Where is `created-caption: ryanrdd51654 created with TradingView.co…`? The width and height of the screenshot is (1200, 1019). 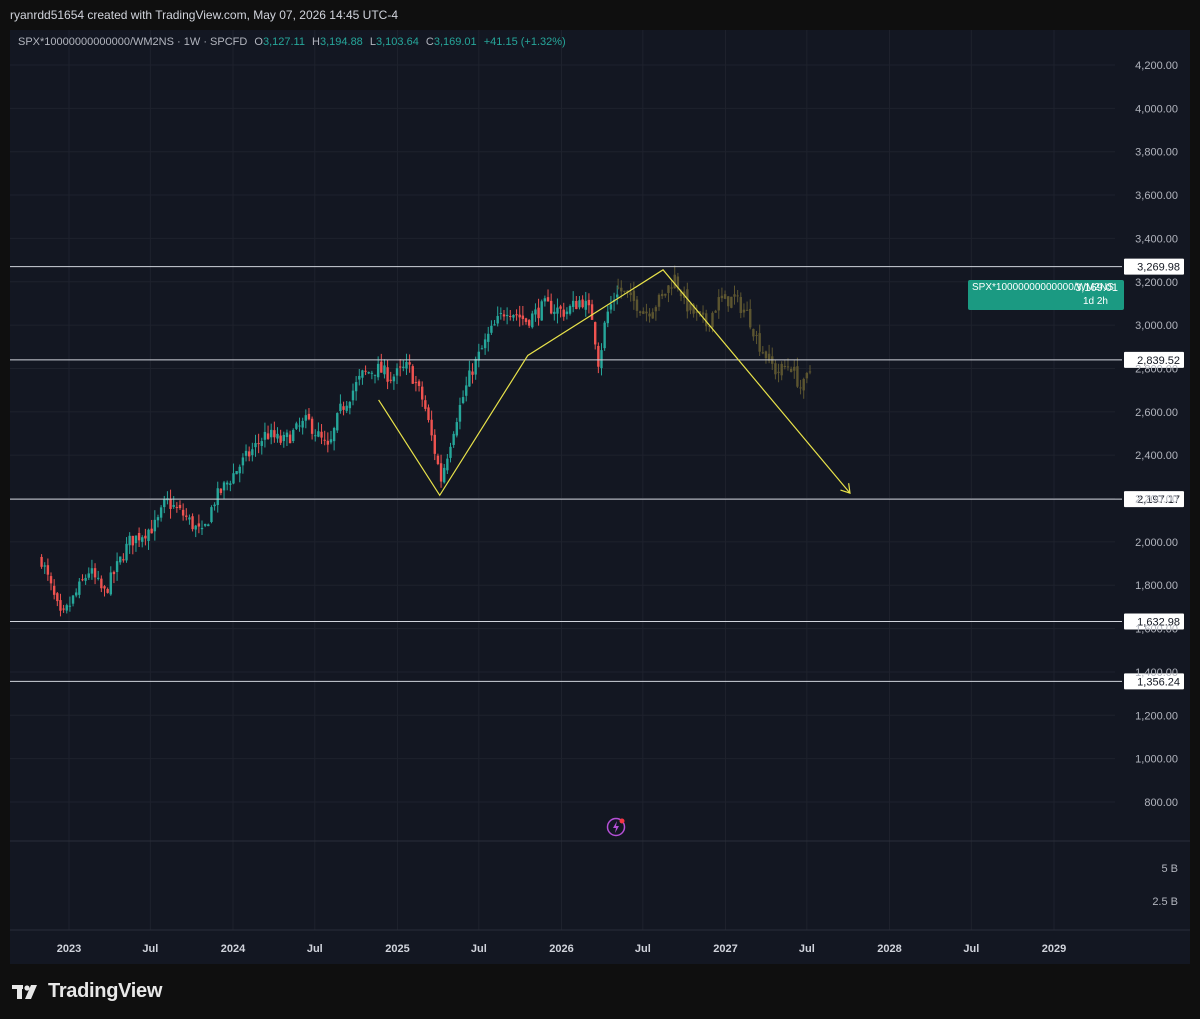 created-caption: ryanrdd51654 created with TradingView.co… is located at coordinates (204, 15).